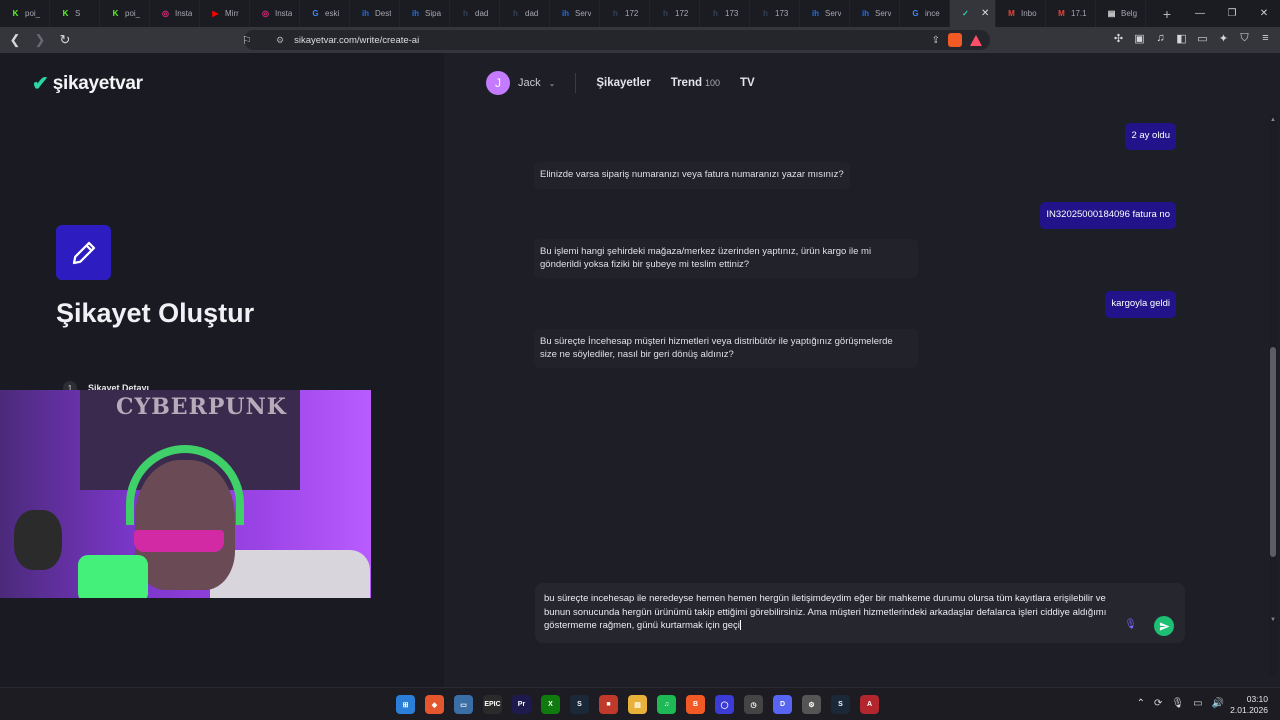 The image size is (1280, 720). I want to click on spotify-icon: ♫, so click(666, 704).